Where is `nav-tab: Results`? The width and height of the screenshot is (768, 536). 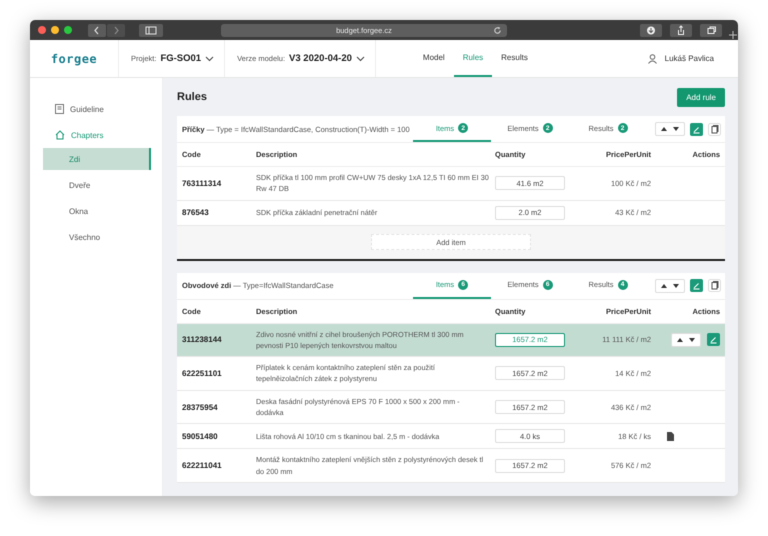
nav-tab: Results is located at coordinates (514, 58).